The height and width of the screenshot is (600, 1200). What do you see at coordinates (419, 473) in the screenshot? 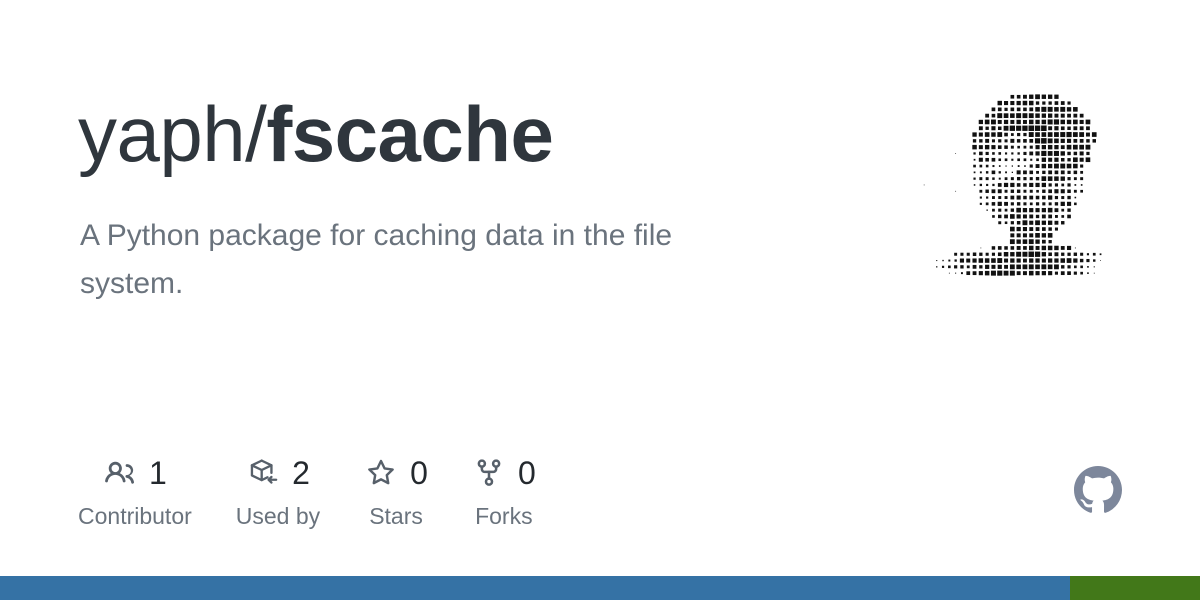
I see `stat-stars-value: 0` at bounding box center [419, 473].